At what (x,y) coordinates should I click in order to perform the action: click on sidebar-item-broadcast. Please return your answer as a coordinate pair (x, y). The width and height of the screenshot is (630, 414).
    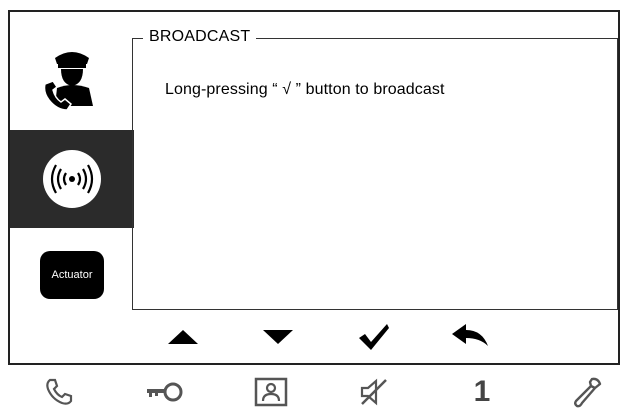
    Looking at the image, I should click on (72, 179).